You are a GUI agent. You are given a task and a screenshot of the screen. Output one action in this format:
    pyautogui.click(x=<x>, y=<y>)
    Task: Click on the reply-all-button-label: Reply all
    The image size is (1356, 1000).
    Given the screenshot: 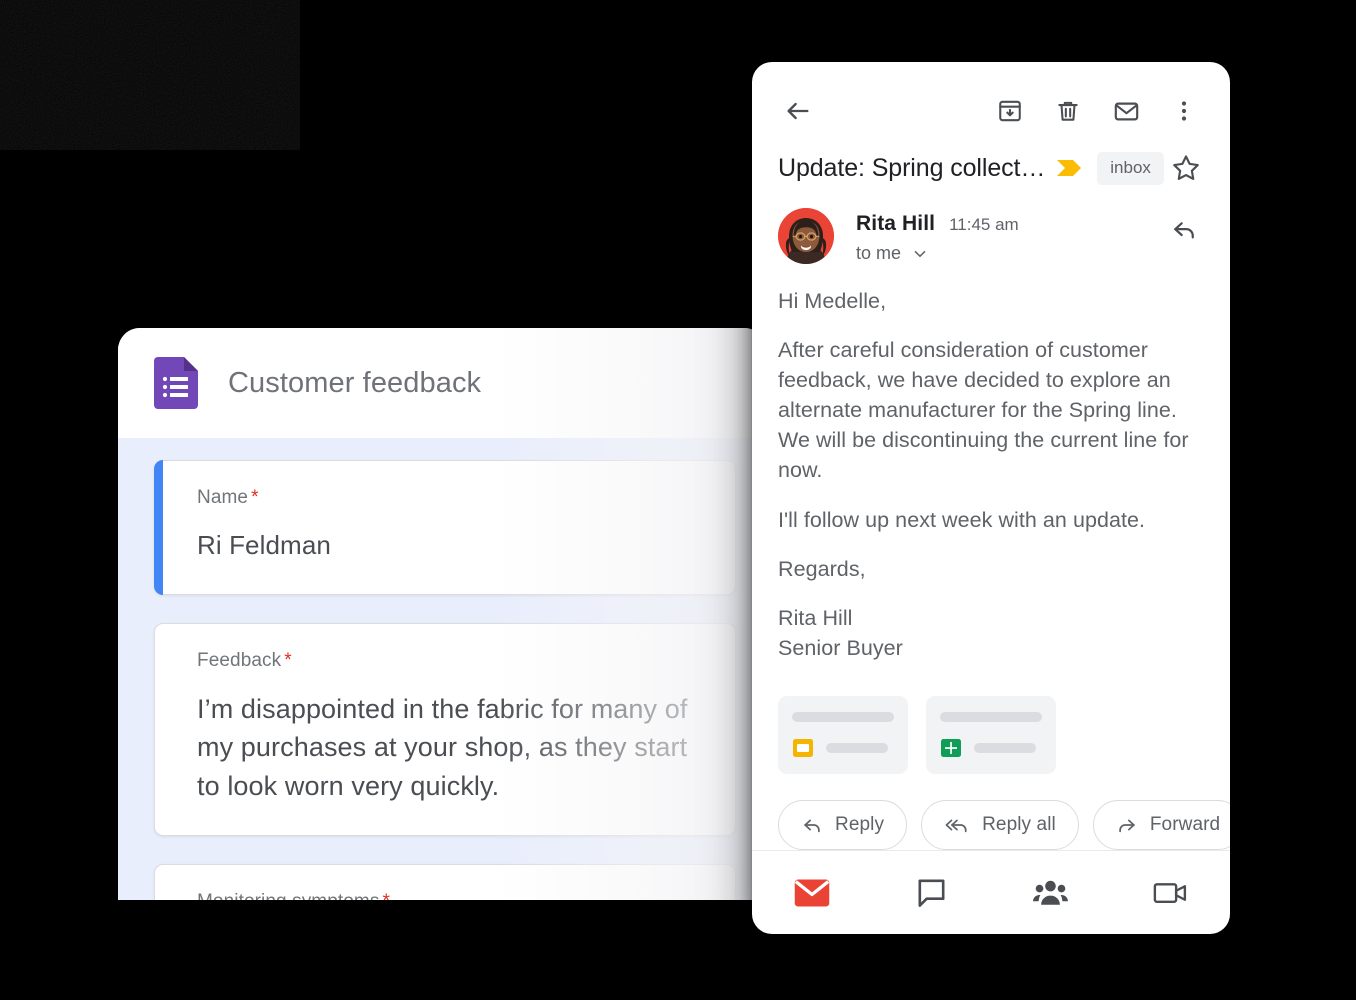 What is the action you would take?
    pyautogui.click(x=1019, y=824)
    